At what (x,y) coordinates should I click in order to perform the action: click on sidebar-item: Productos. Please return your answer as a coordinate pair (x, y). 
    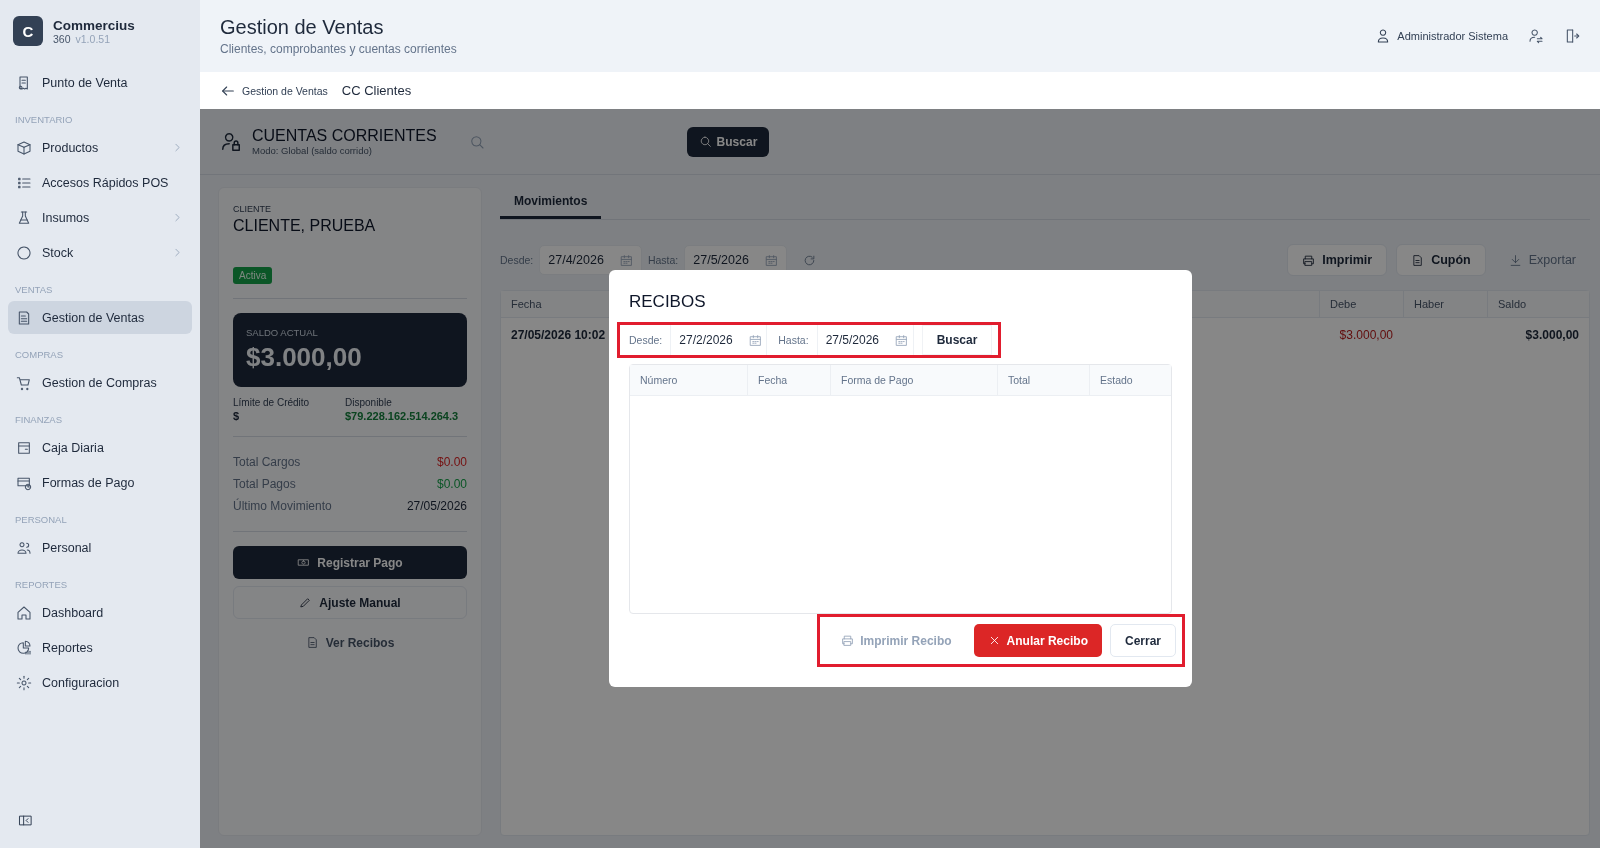
    Looking at the image, I should click on (100, 147).